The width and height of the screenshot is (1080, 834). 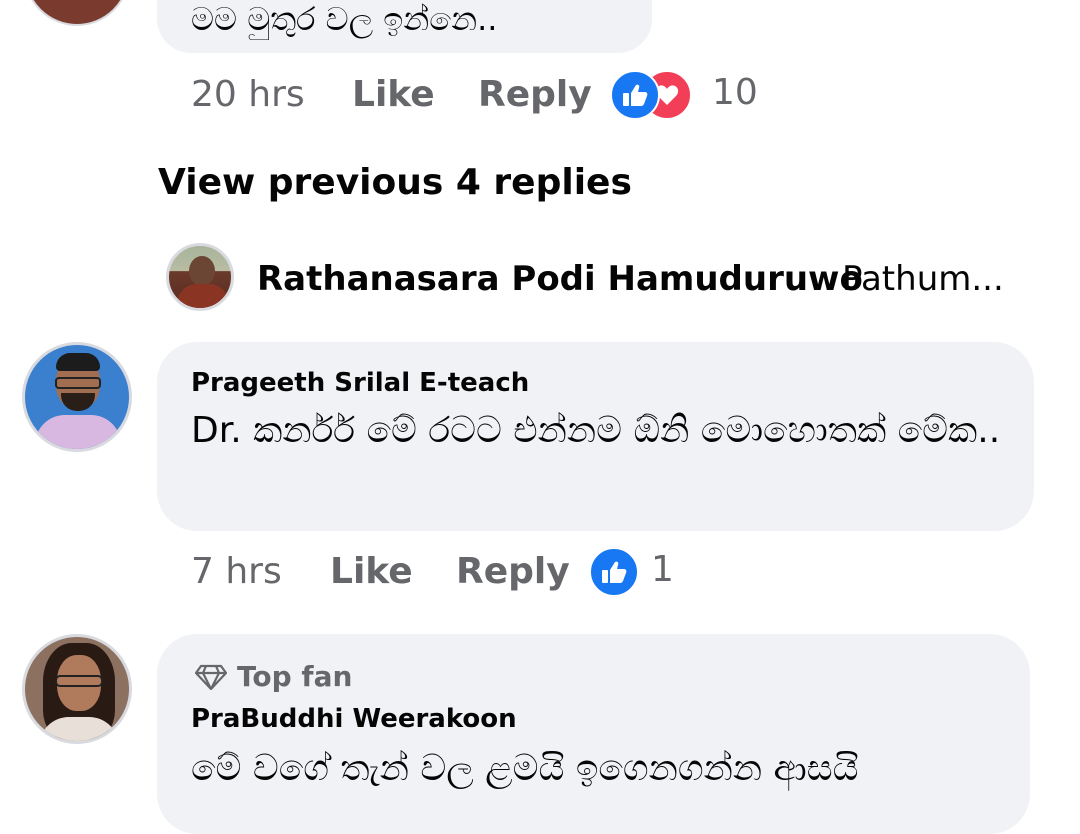 I want to click on comment-actions-1: 20 hrs Like Reply 10, so click(x=491, y=97).